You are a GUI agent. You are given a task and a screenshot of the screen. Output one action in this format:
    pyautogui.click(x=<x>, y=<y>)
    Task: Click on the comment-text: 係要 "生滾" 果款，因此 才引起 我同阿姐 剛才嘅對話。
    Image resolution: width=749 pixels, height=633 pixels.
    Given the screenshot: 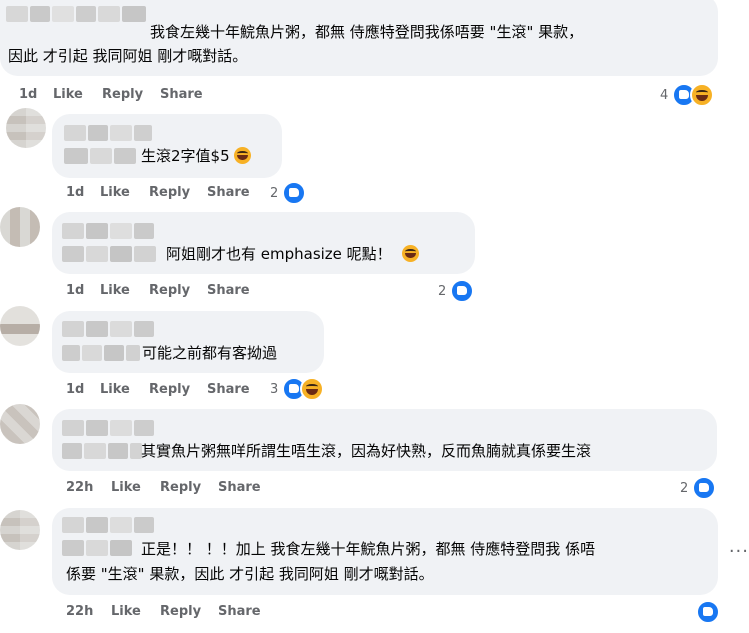 What is the action you would take?
    pyautogui.click(x=250, y=574)
    